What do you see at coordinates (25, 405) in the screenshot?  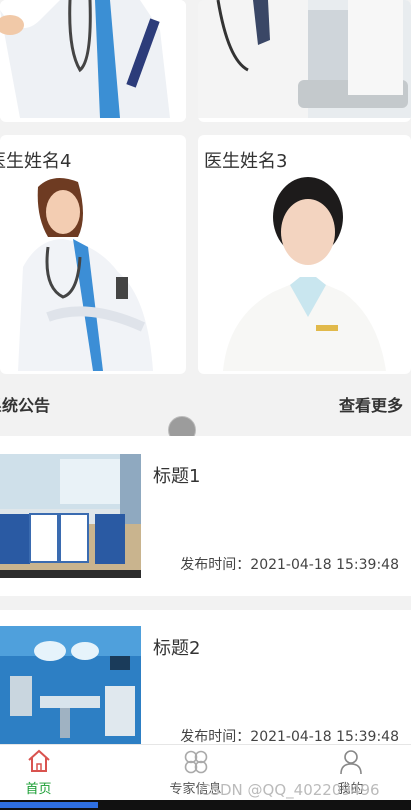 I see `announcement-title: 系统公告` at bounding box center [25, 405].